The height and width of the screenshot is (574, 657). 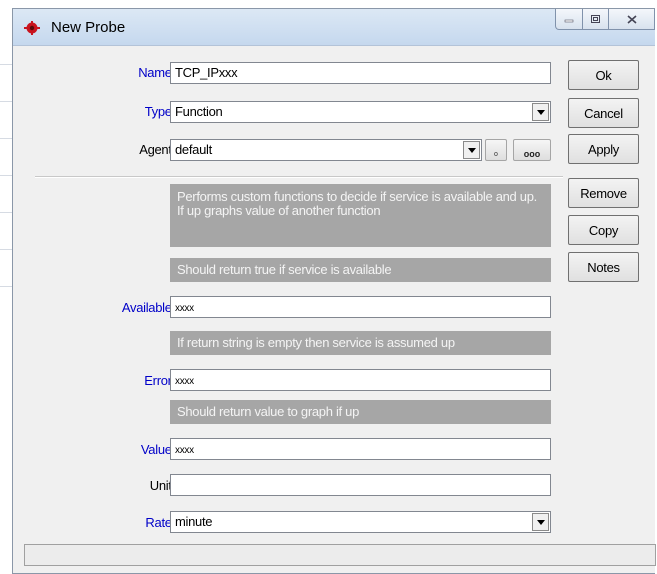 What do you see at coordinates (160, 111) in the screenshot?
I see `type-label: Type:` at bounding box center [160, 111].